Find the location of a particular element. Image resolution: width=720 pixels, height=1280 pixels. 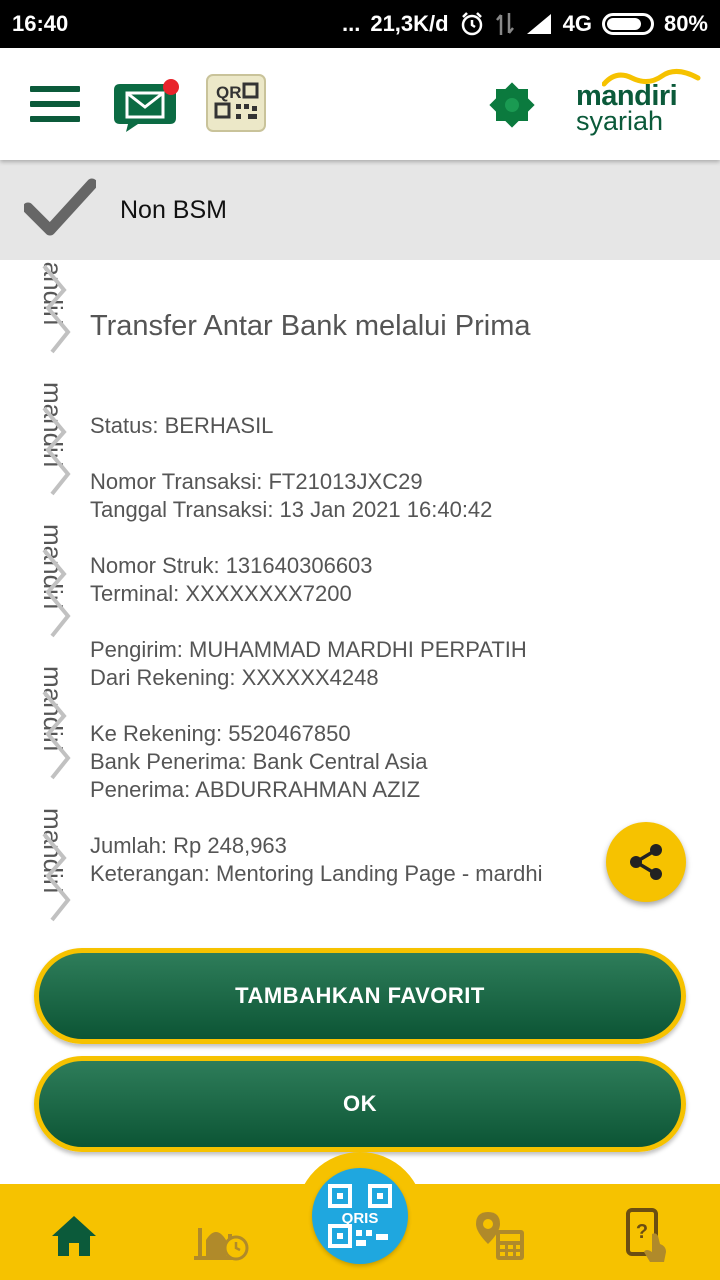

share-icon is located at coordinates (646, 862).